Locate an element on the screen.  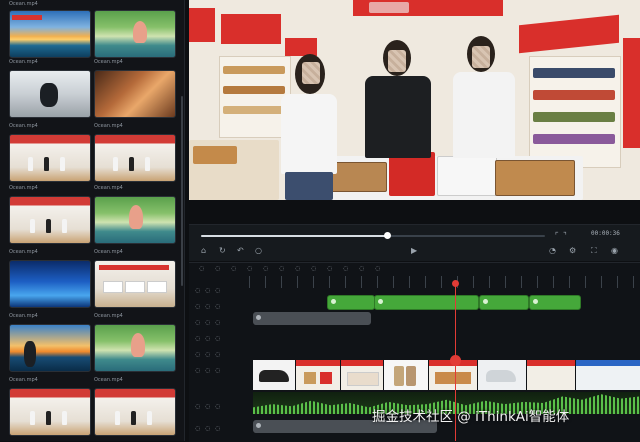
loop-icon: ↻ is located at coordinates (222, 251).